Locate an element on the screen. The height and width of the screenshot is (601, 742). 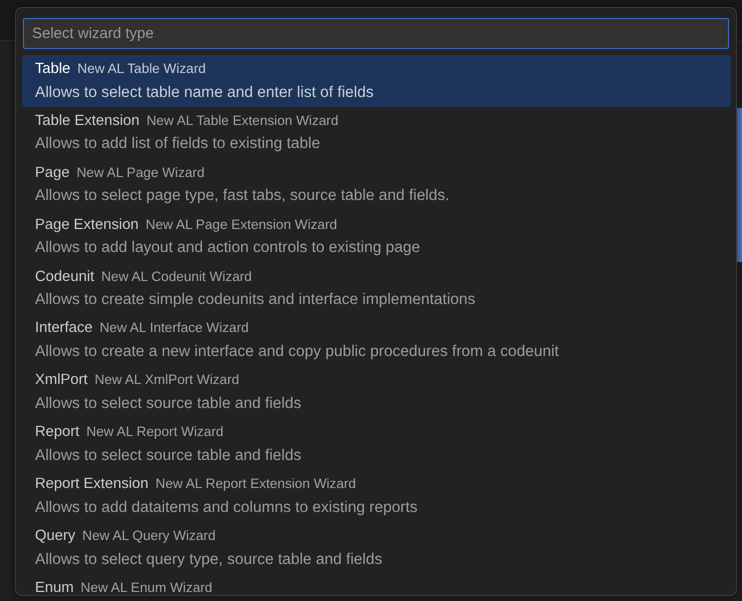
option-detail: New AL Interface Wizard is located at coordinates (174, 328).